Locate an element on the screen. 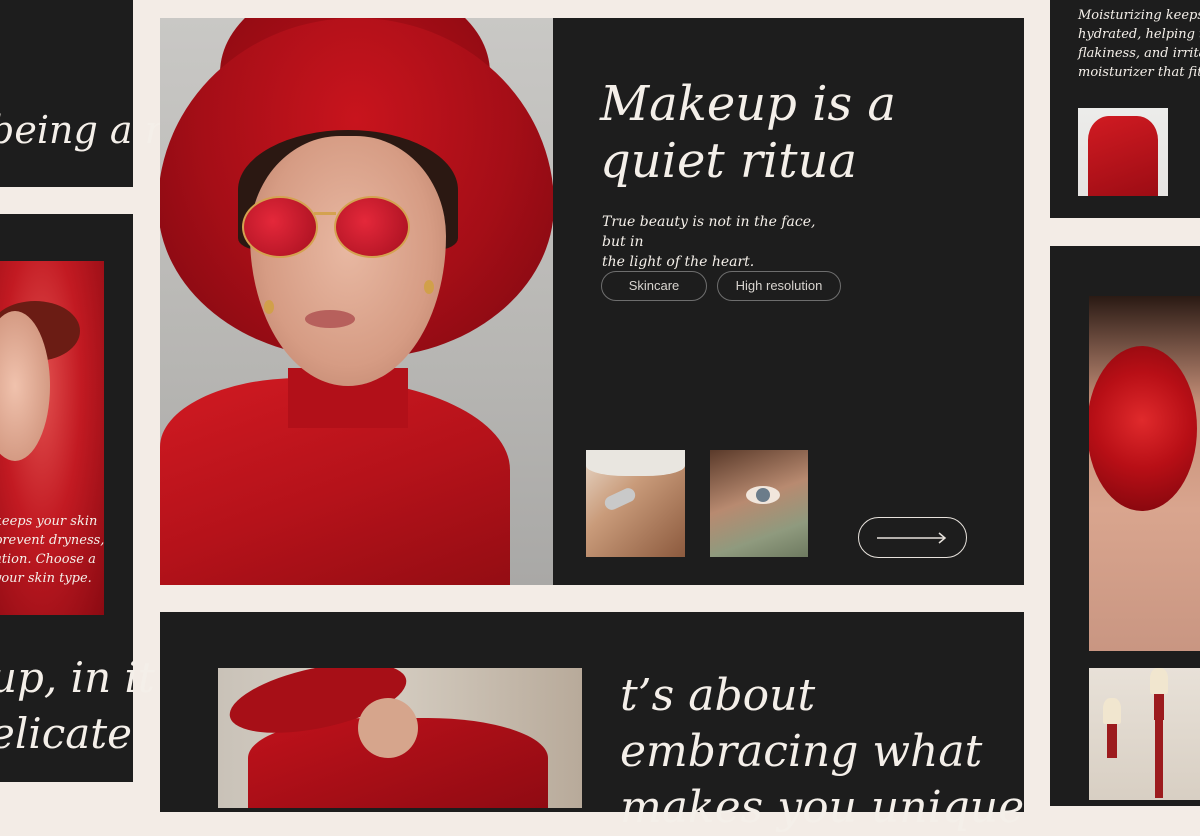  rose-portrait-image is located at coordinates (1144, 473).